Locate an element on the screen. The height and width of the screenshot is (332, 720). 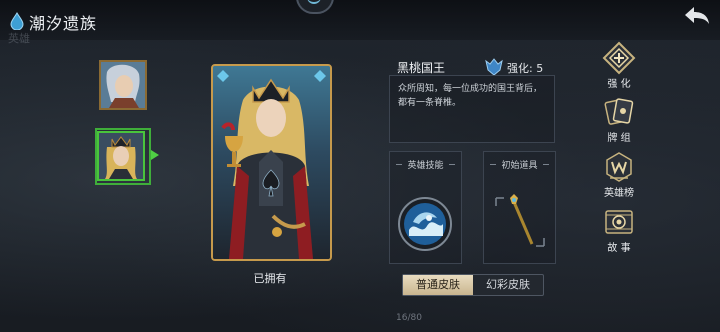
menu-ranking: 英雄榜 is located at coordinates (619, 175).